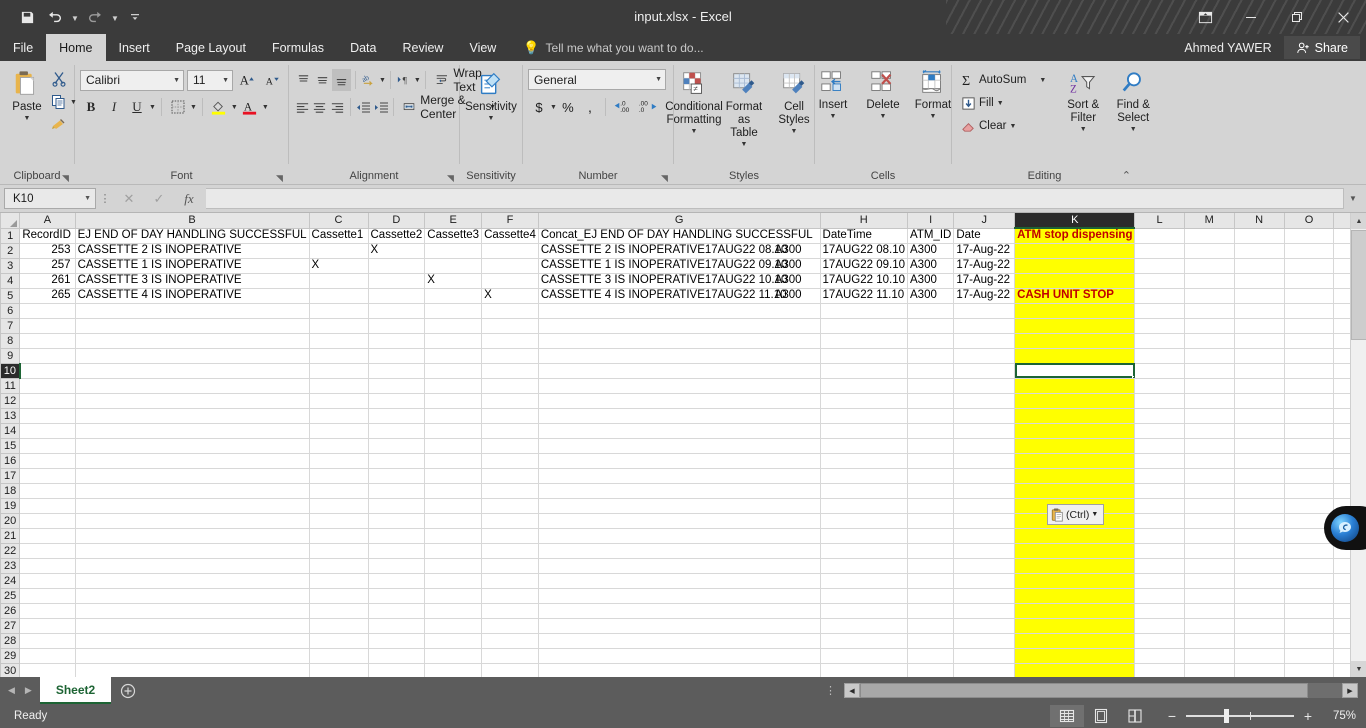  I want to click on cell-B15, so click(192, 445).